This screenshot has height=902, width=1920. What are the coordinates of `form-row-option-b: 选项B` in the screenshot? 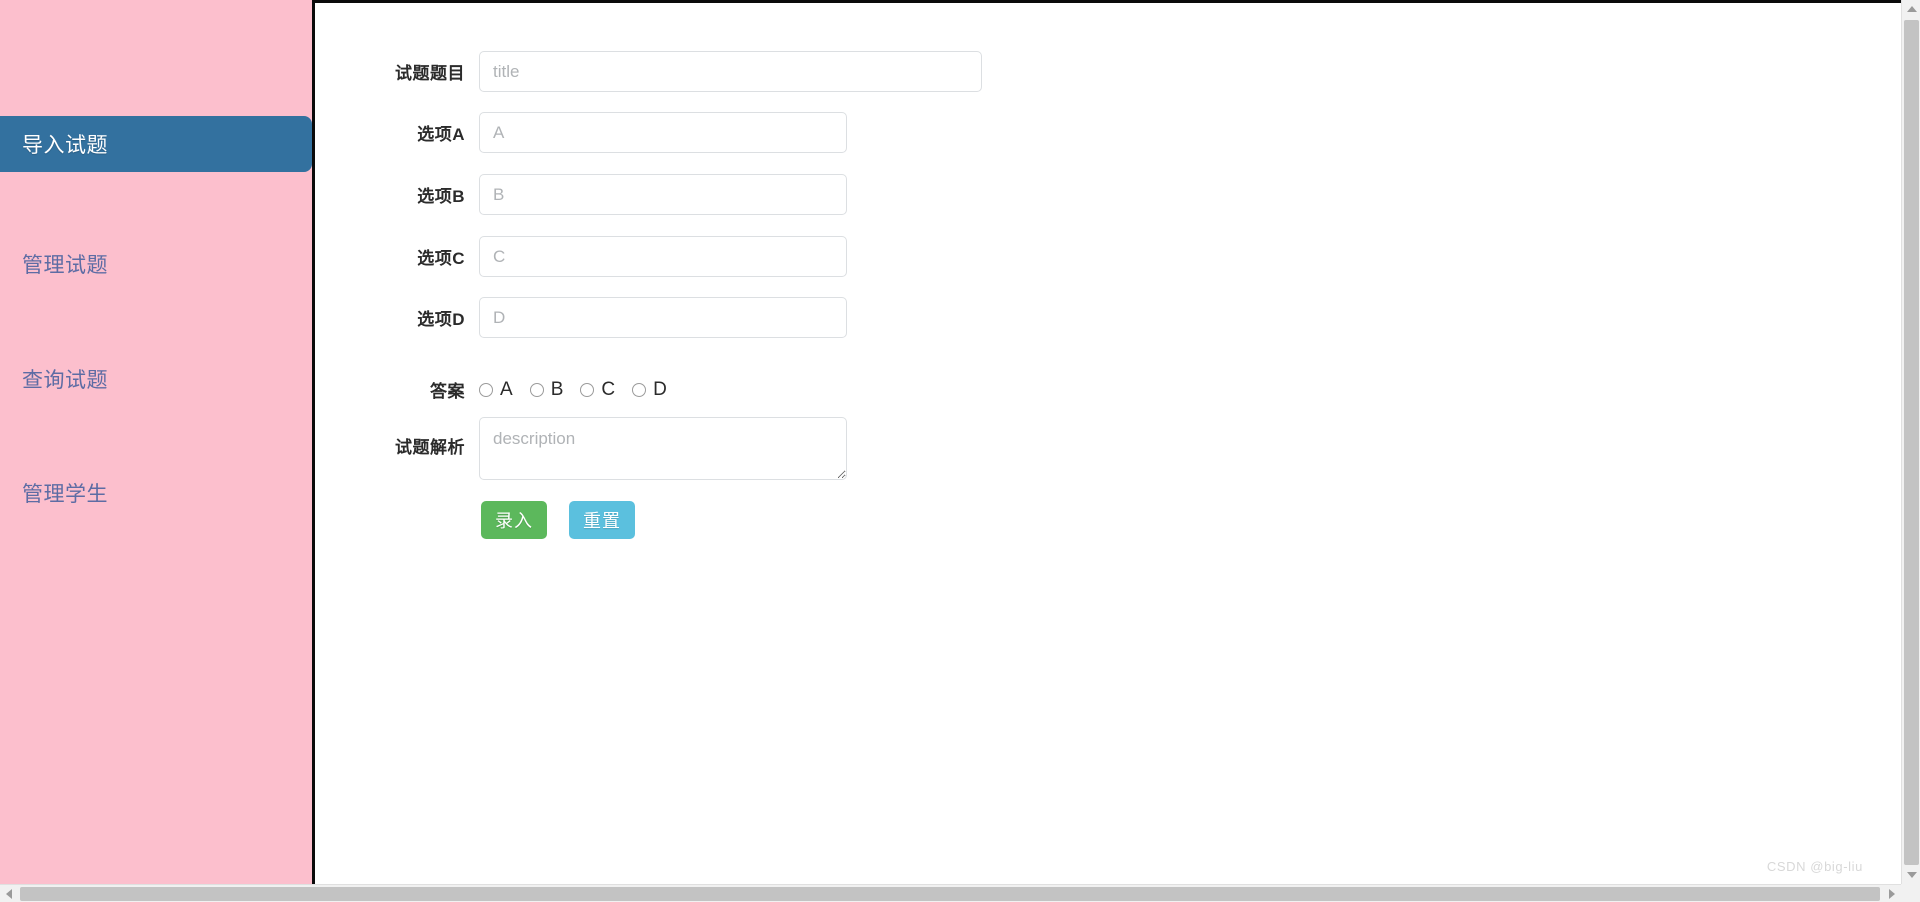 It's located at (610, 194).